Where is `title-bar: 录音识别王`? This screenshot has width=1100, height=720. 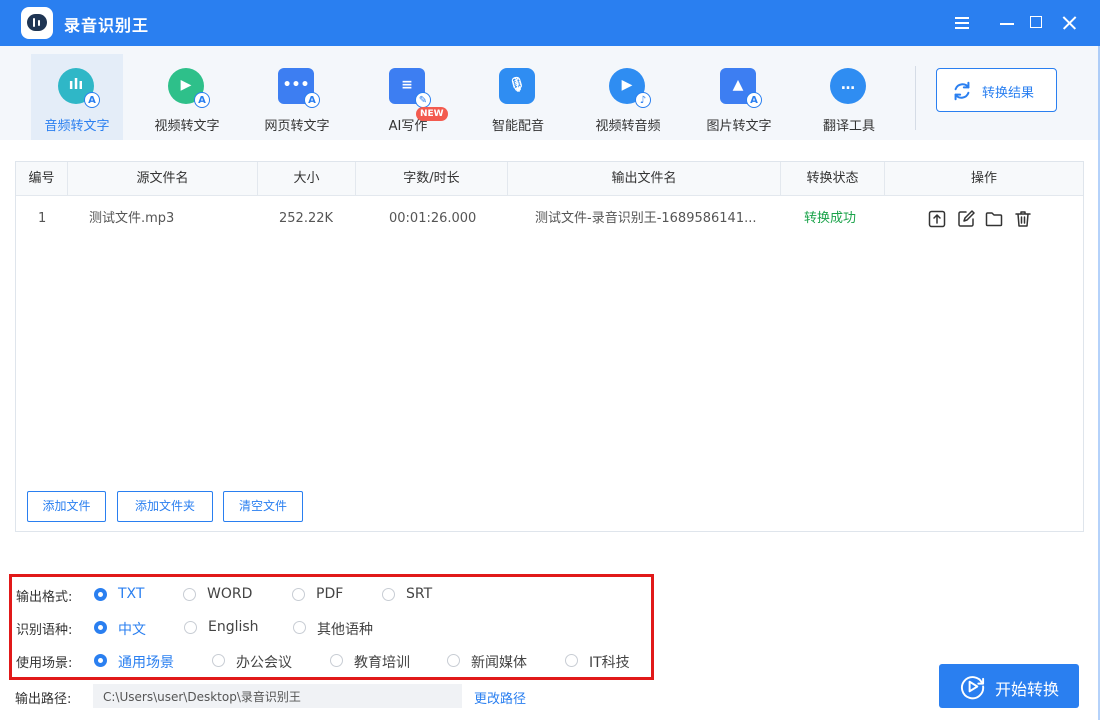 title-bar: 录音识别王 is located at coordinates (550, 23).